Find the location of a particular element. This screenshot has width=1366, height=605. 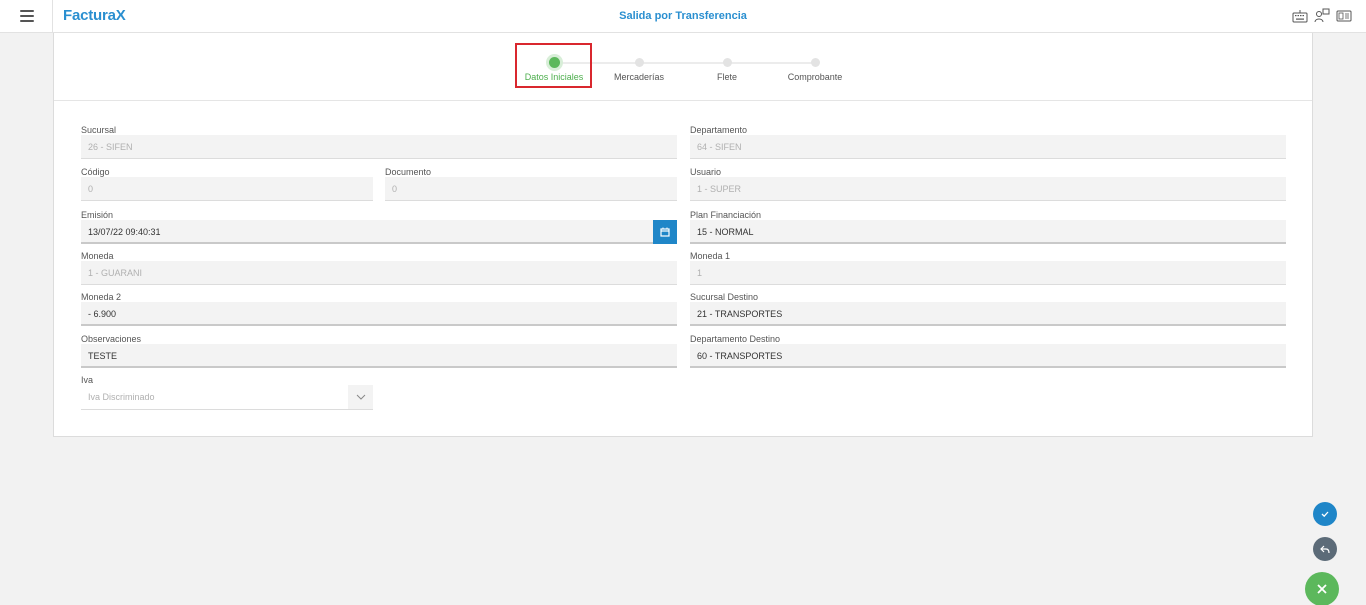

step-flete: Flete is located at coordinates (727, 69).